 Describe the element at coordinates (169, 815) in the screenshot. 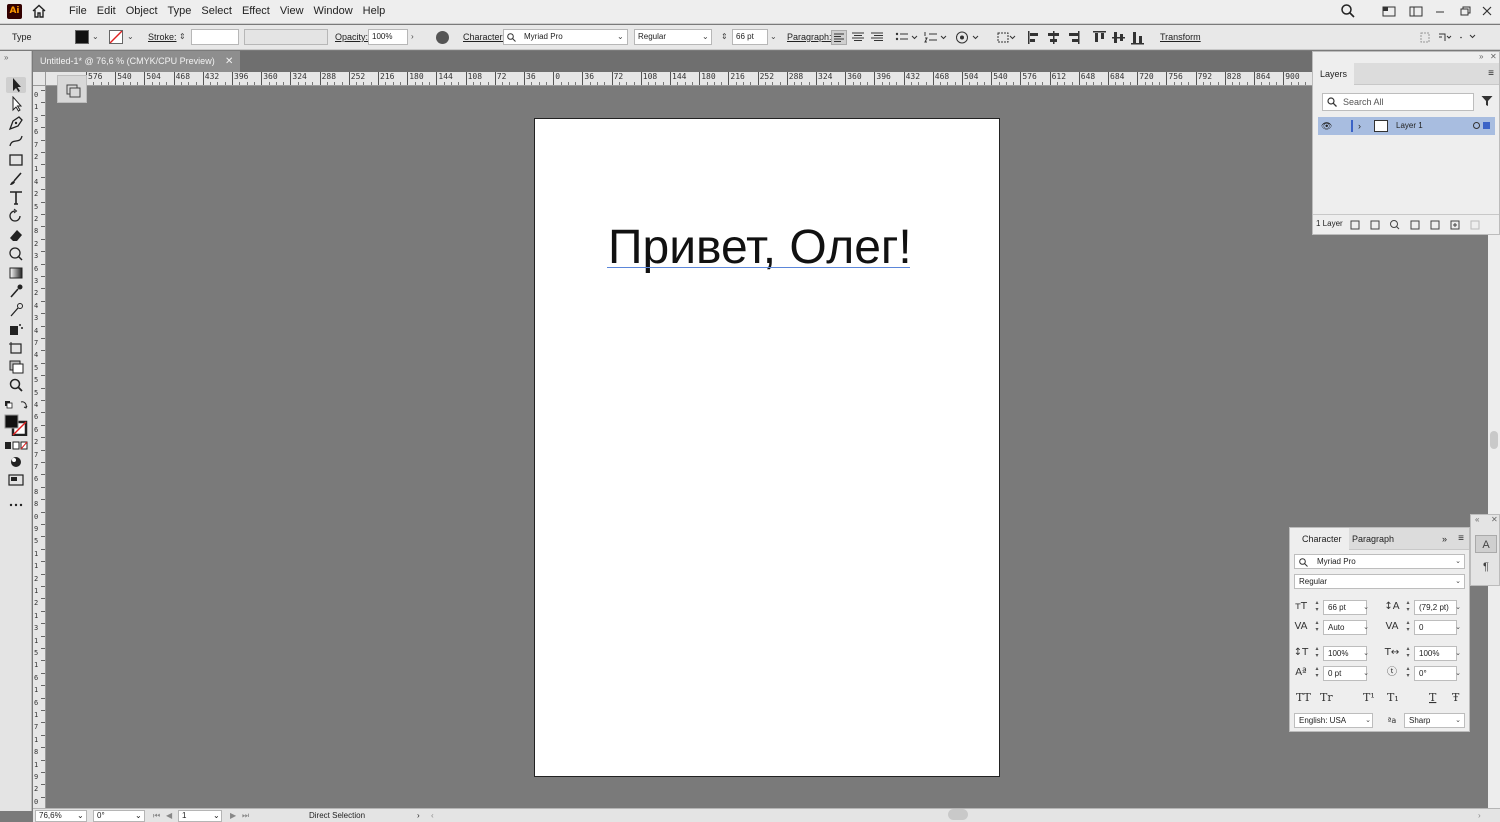

I see `previous-artboard-icon: ◀` at that location.